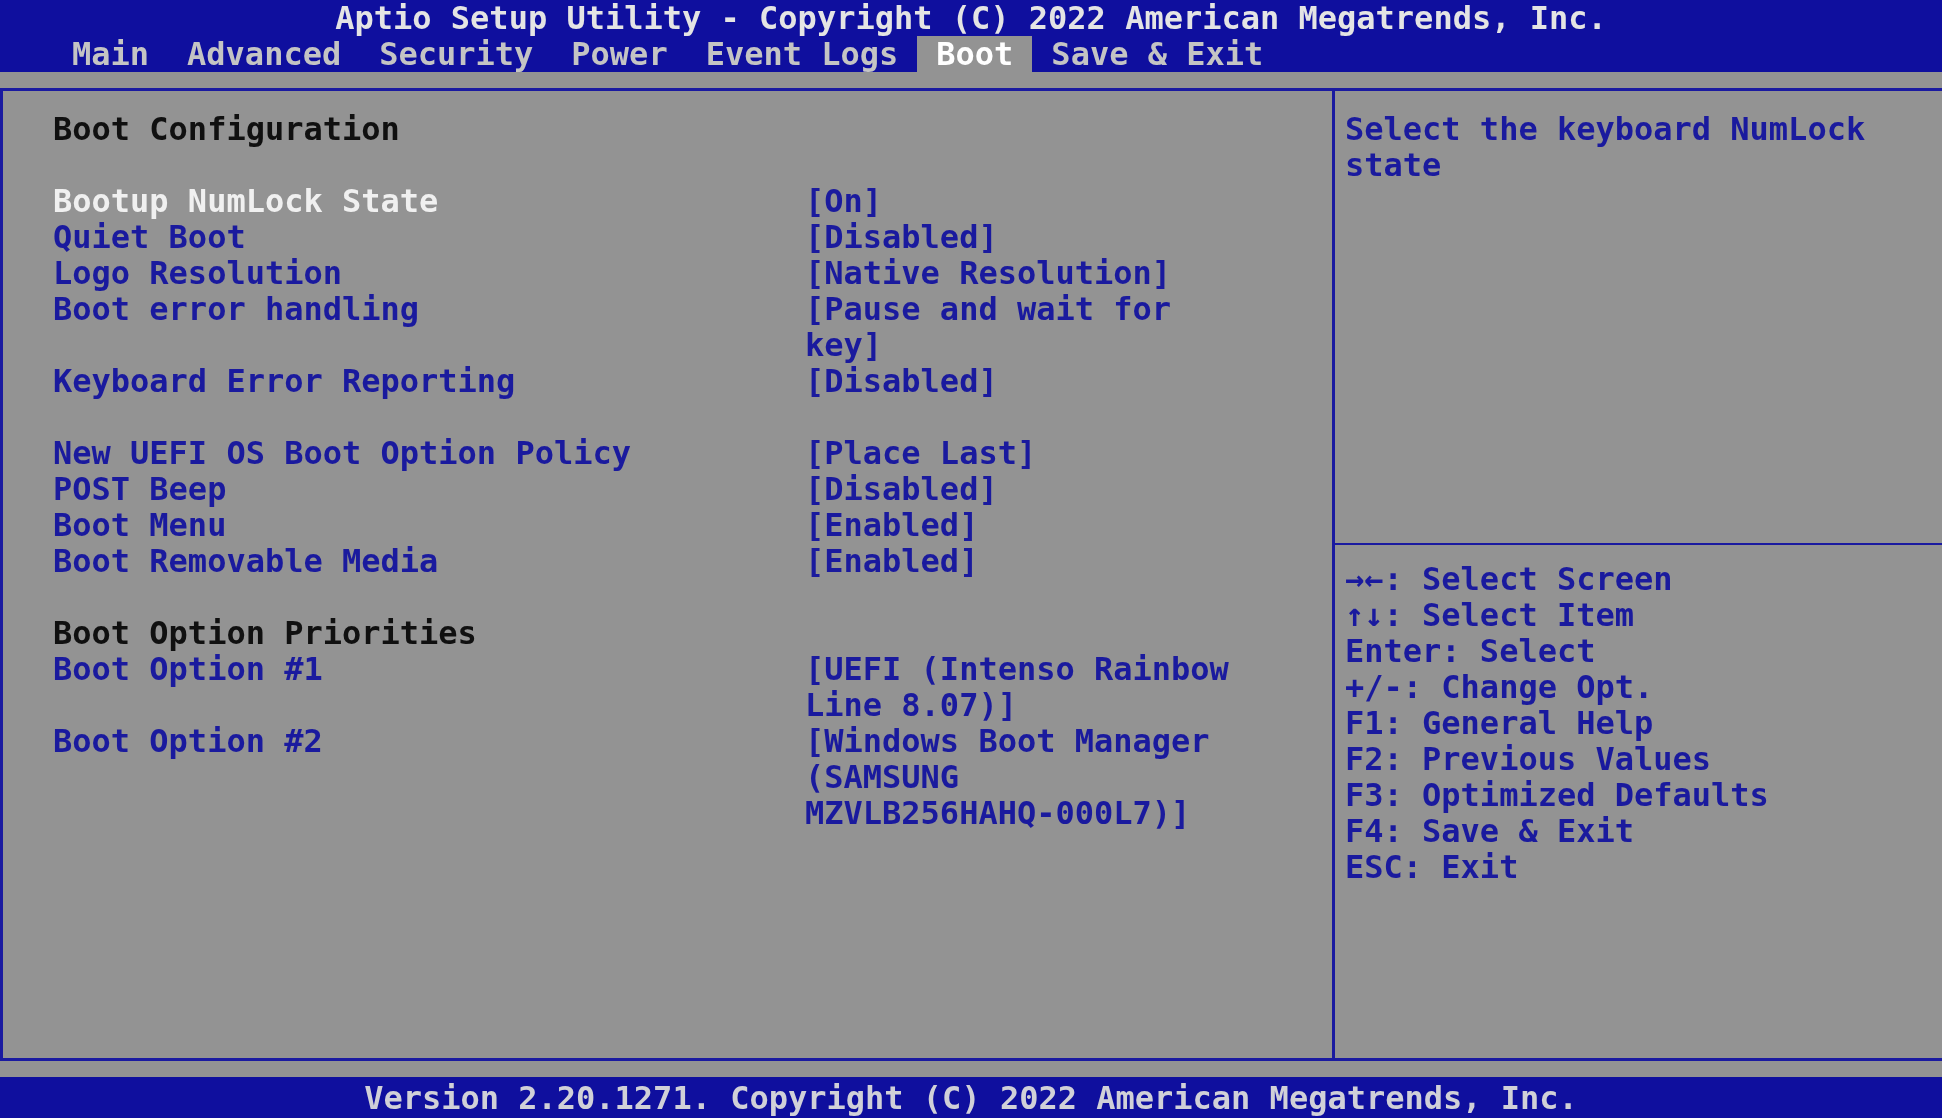 The width and height of the screenshot is (1942, 1118). I want to click on key-hint: F1: General Help, so click(1500, 723).